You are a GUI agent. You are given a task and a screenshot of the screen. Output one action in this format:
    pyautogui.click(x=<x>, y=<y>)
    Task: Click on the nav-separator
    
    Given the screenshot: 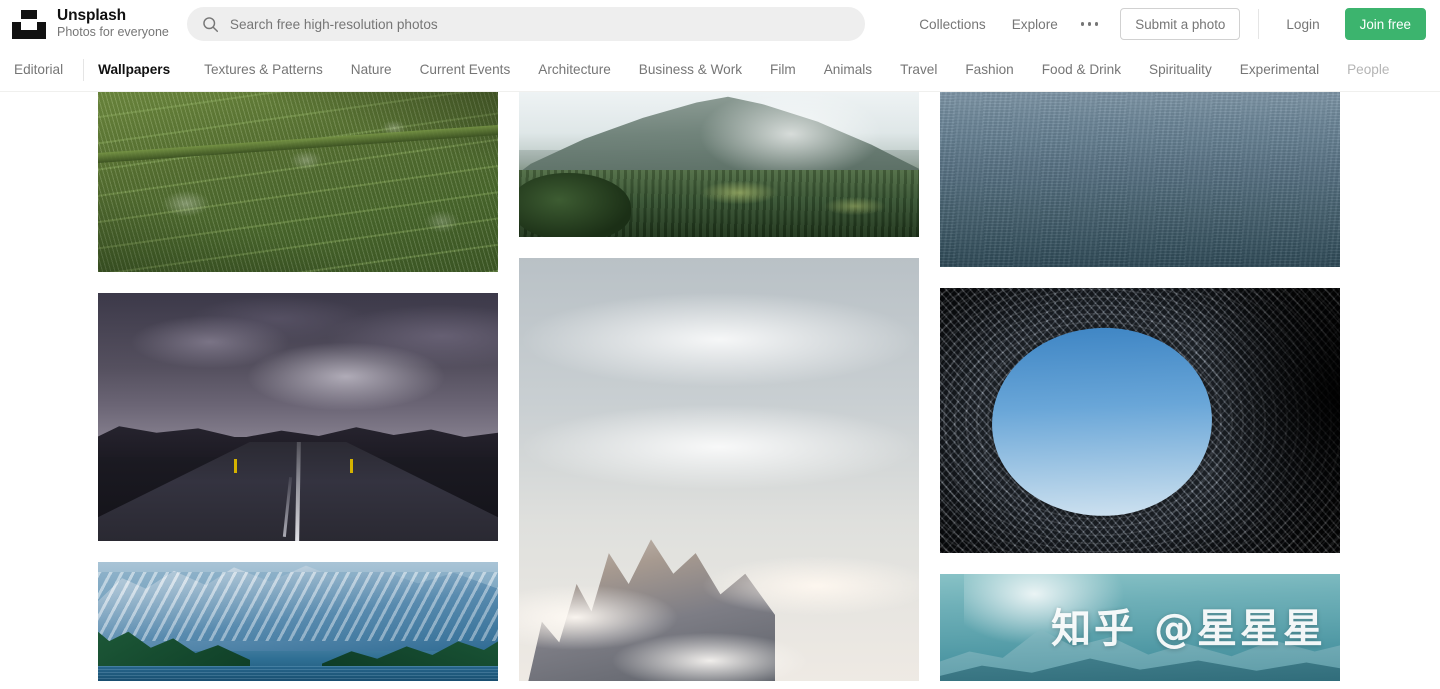 What is the action you would take?
    pyautogui.click(x=84, y=69)
    